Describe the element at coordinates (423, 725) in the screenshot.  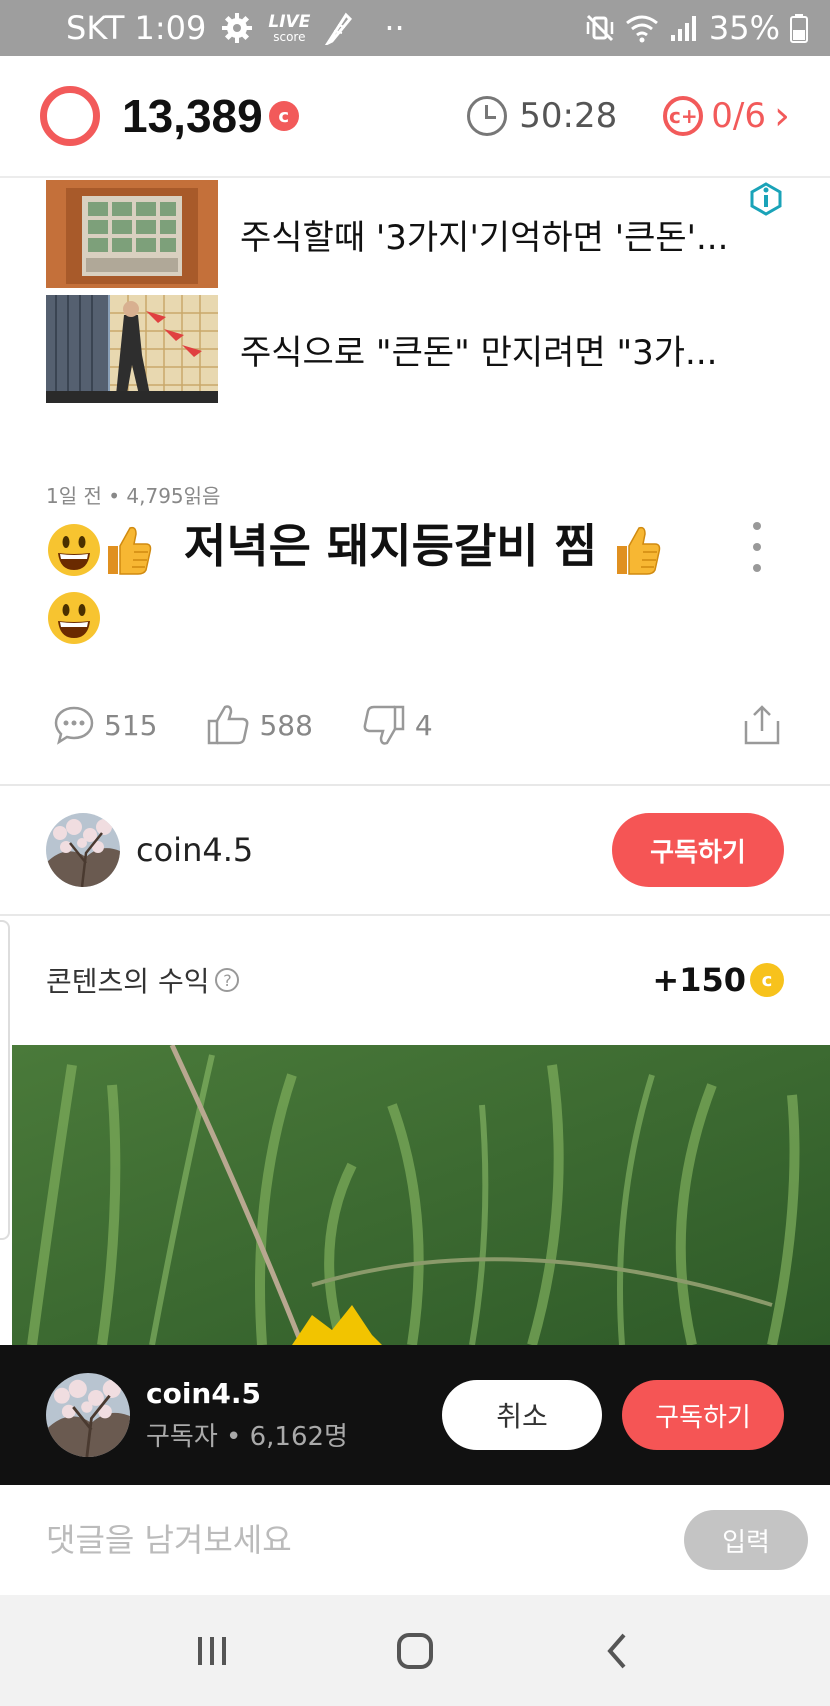
I see `dislike-count: 4` at that location.